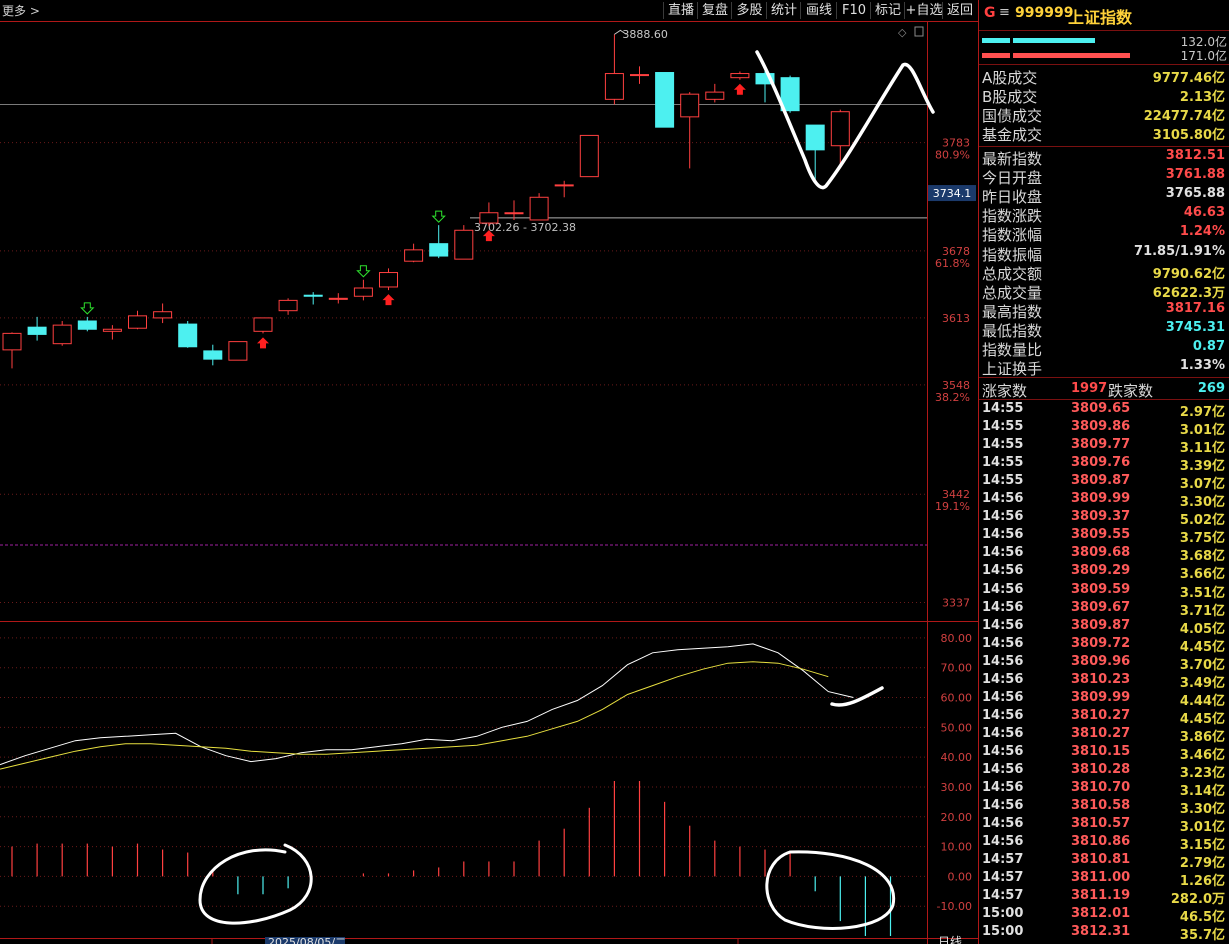 This screenshot has width=1229, height=944. What do you see at coordinates (1104, 428) in the screenshot?
I see `tick-row: 14:55 3809.86 3.01亿` at bounding box center [1104, 428].